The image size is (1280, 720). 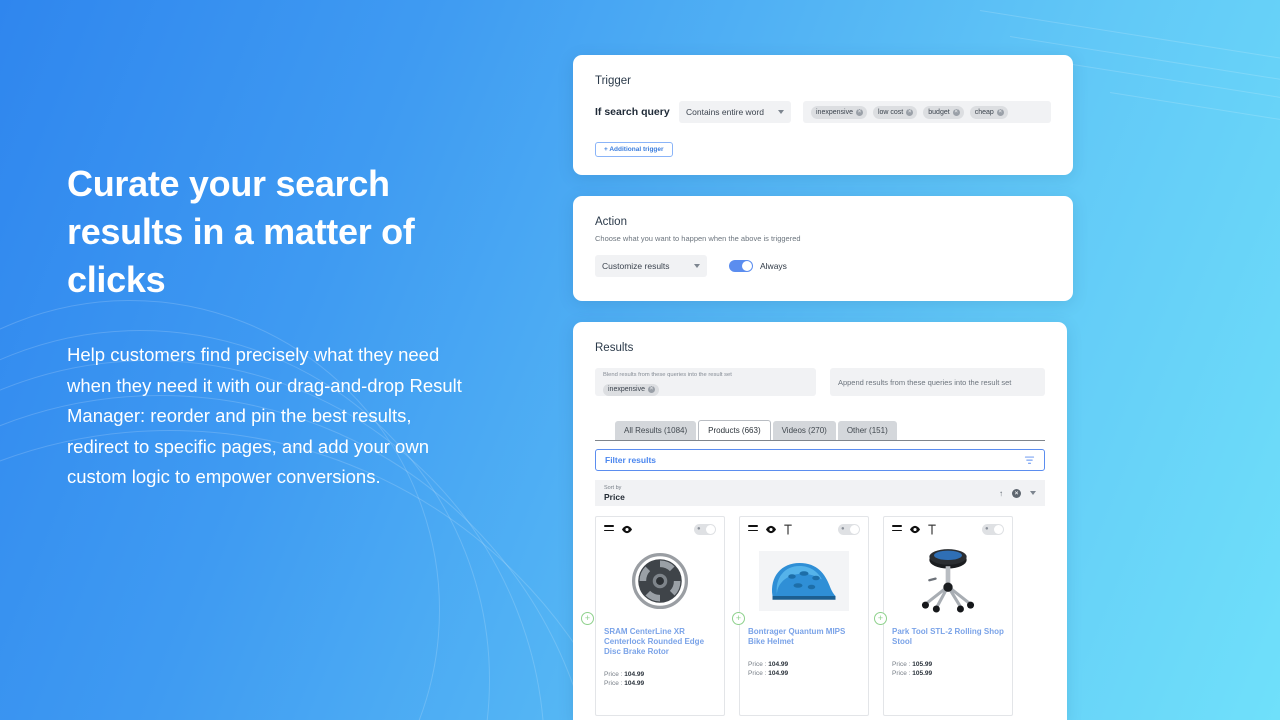 What do you see at coordinates (626, 389) in the screenshot?
I see `blend-query-chip-label: inexpensive` at bounding box center [626, 389].